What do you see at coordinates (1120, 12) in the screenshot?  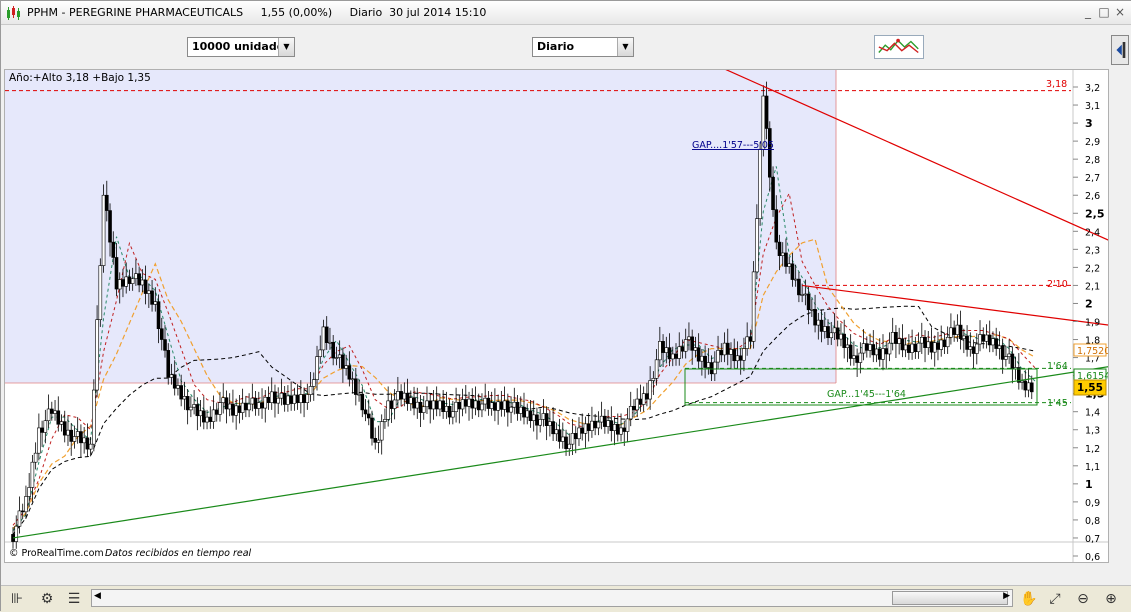 I see `close-button: ×` at bounding box center [1120, 12].